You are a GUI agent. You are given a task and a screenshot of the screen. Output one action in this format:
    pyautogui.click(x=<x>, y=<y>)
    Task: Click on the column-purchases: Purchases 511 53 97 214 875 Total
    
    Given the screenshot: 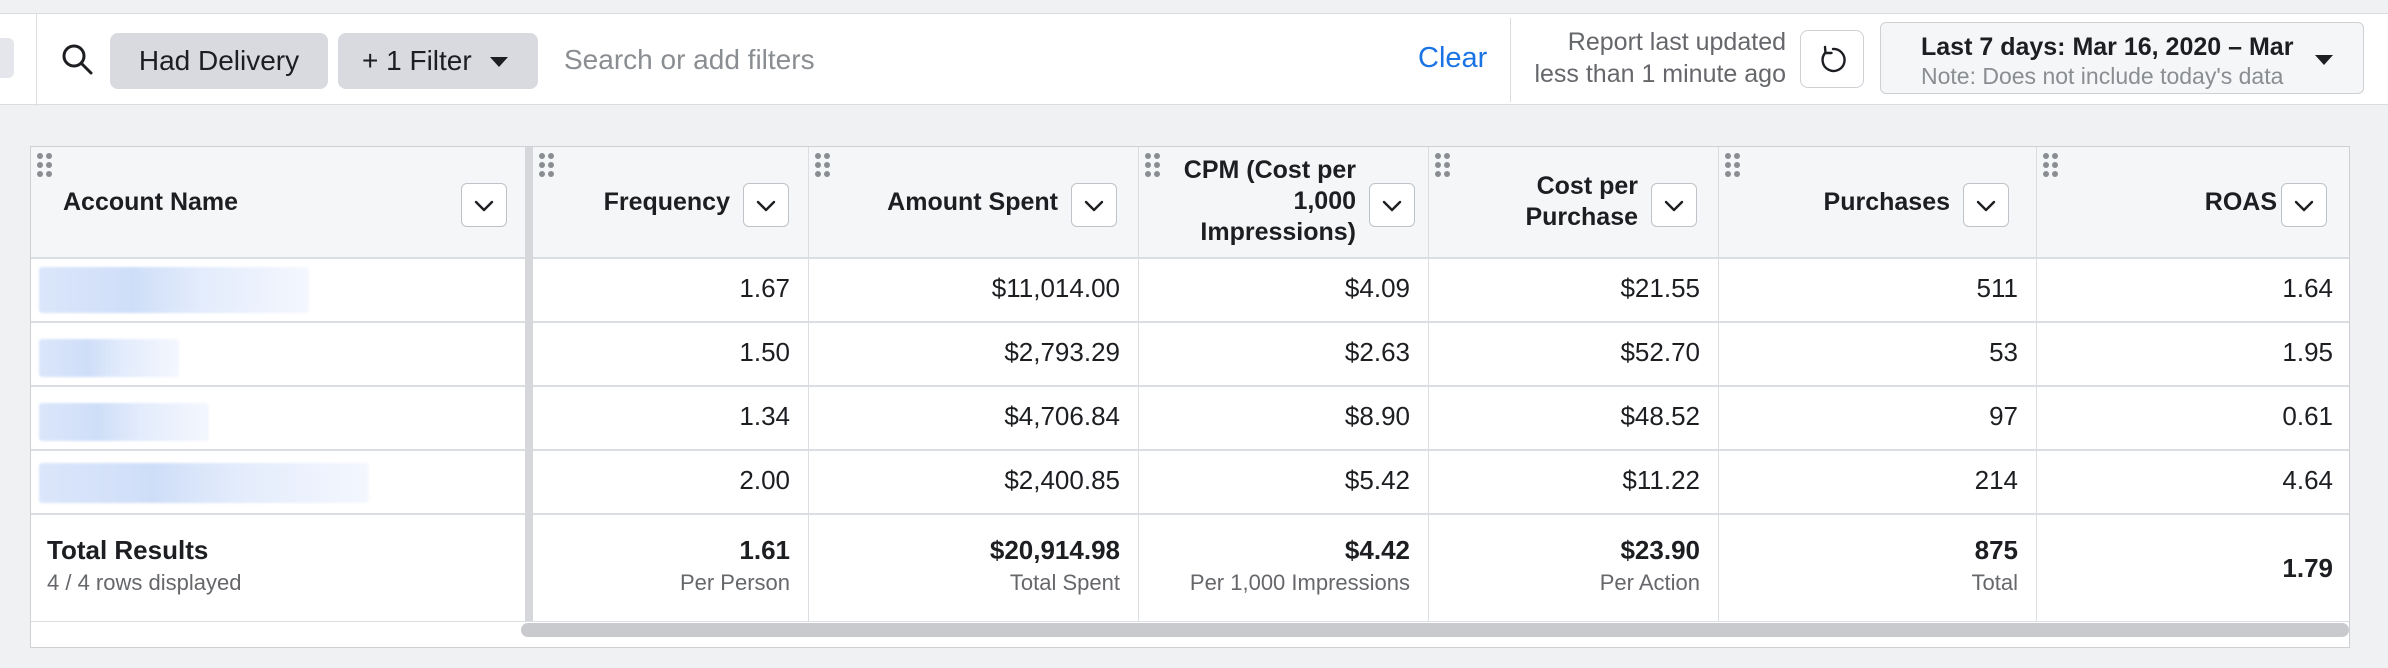 What is the action you would take?
    pyautogui.click(x=1878, y=384)
    